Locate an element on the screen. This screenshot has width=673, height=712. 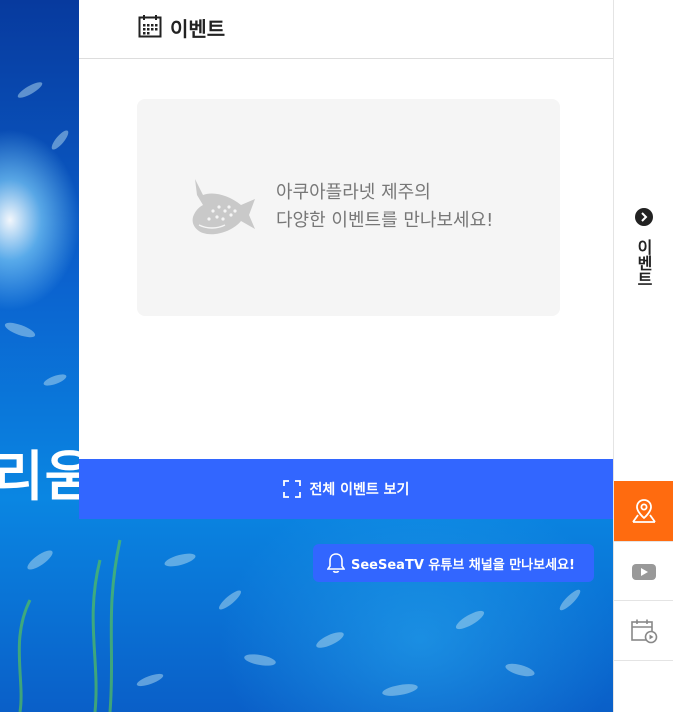
side-rail: 이벤트 is located at coordinates (643, 356).